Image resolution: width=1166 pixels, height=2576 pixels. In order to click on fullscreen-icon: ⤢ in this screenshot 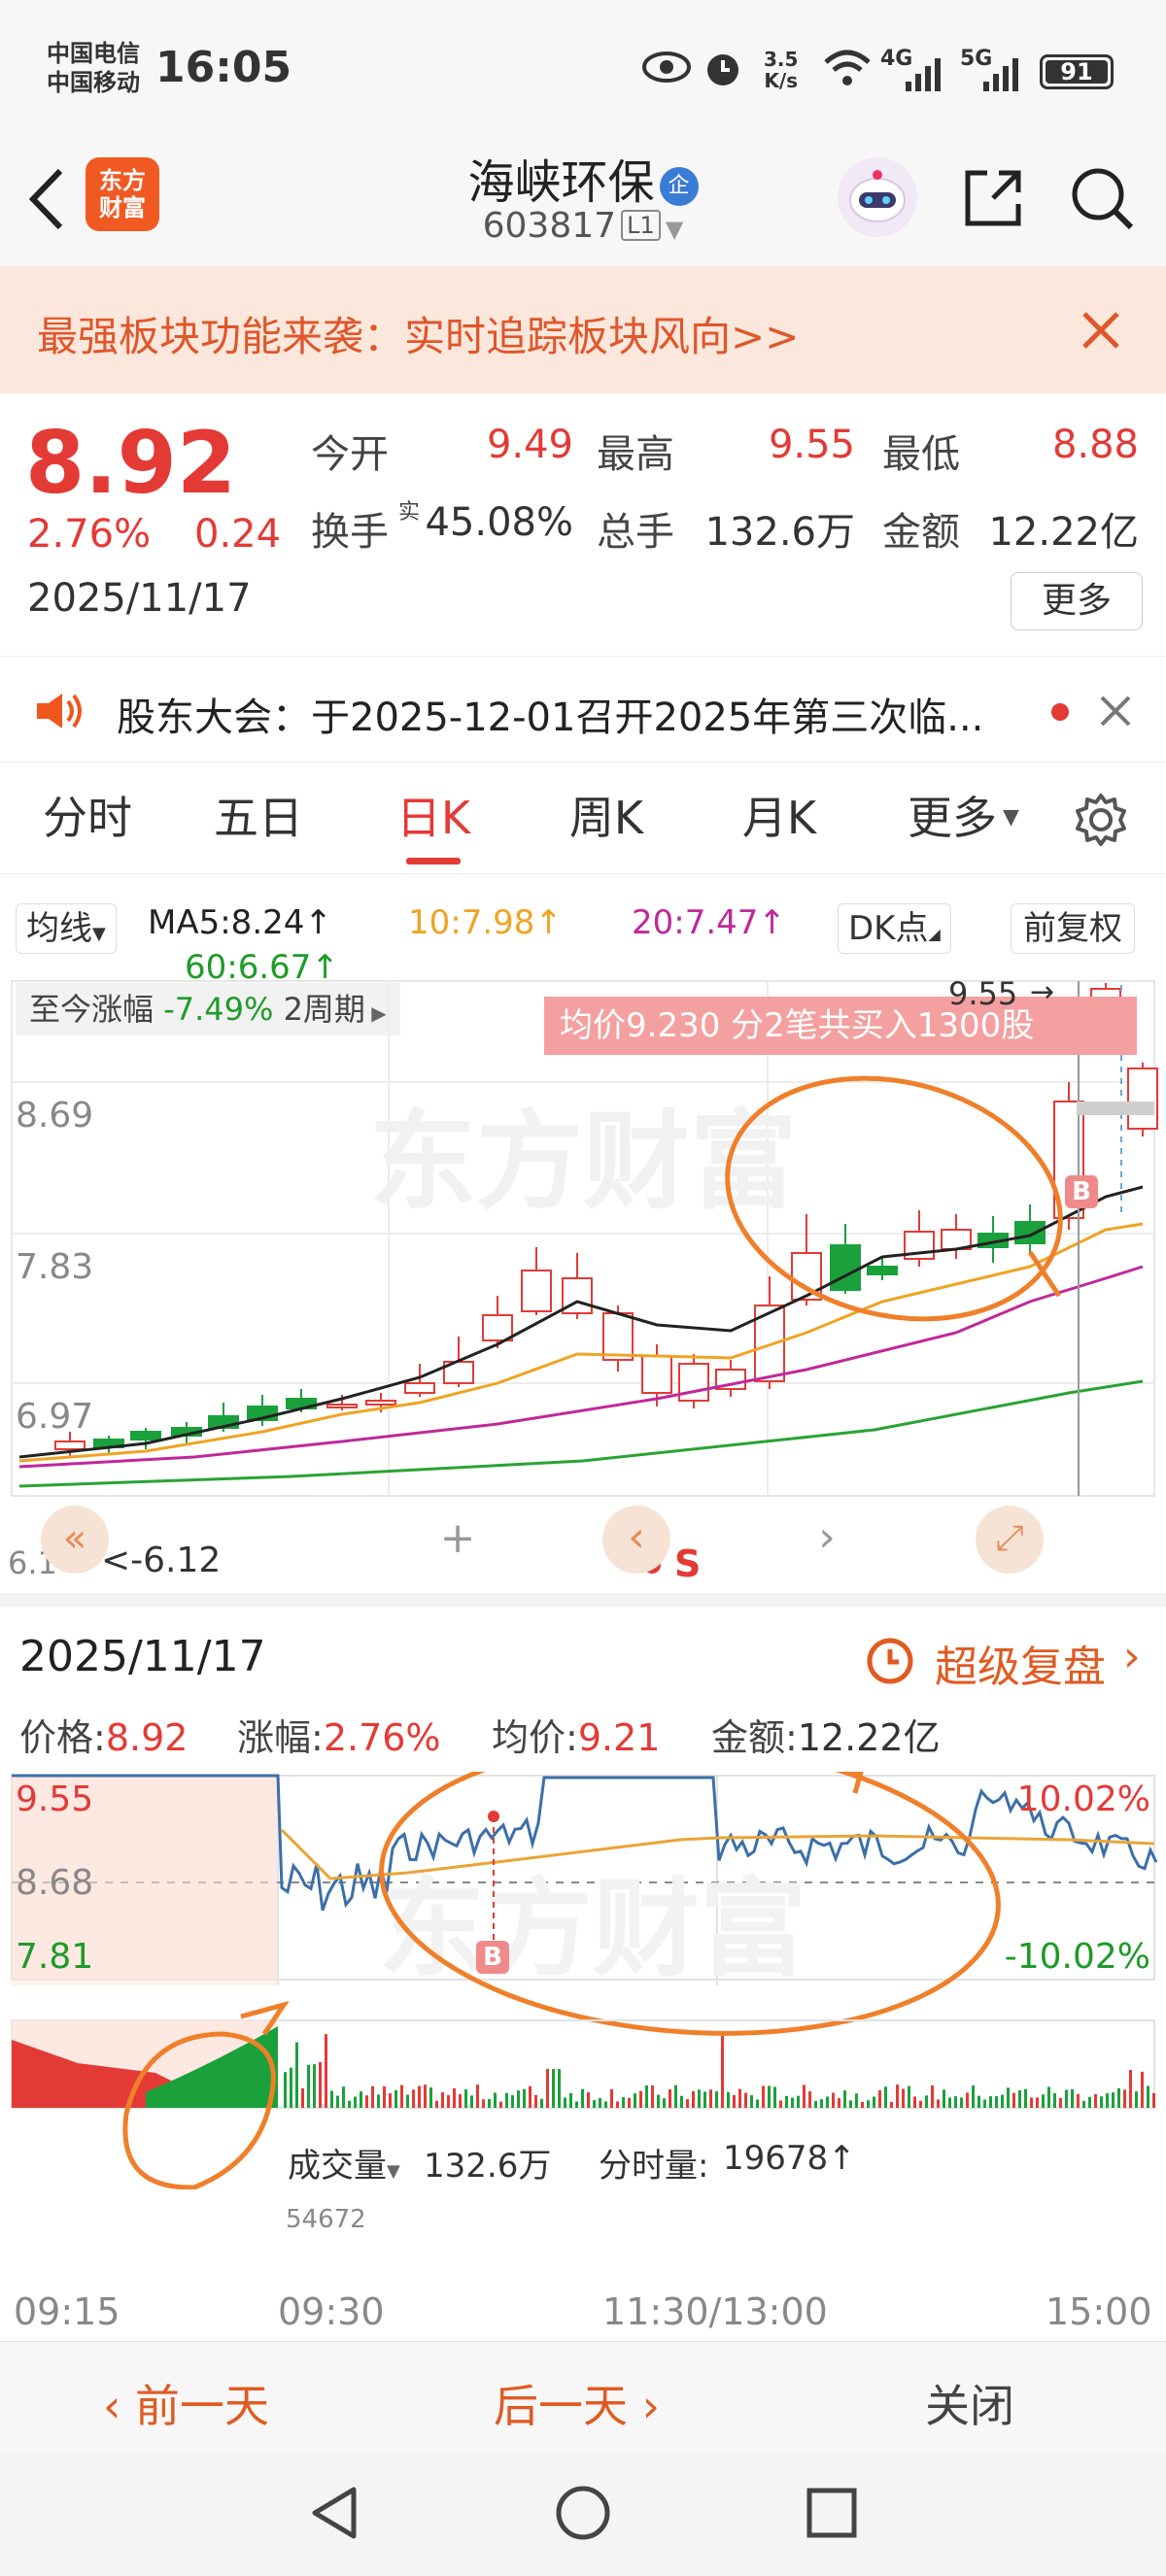, I will do `click(1010, 1540)`.